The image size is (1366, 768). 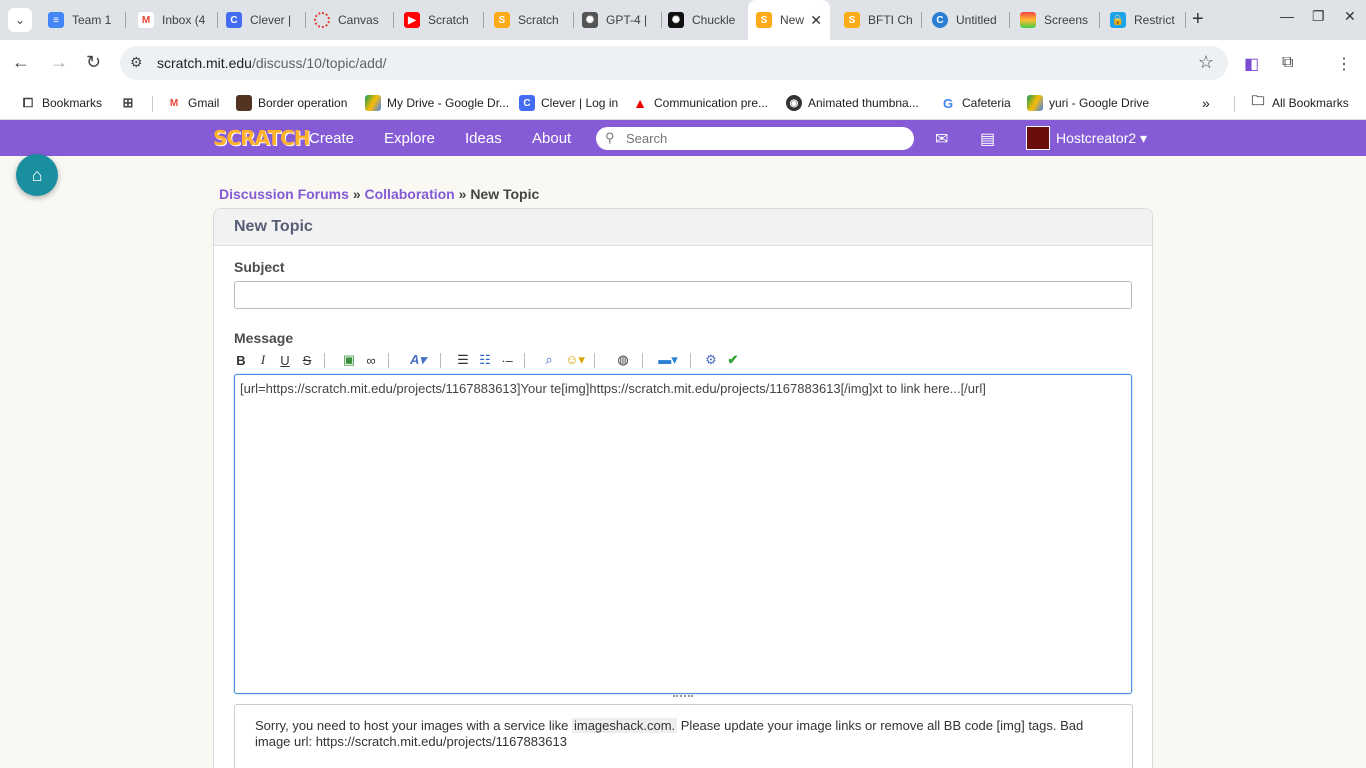 What do you see at coordinates (549, 360) in the screenshot?
I see `code-icon: ⌕` at bounding box center [549, 360].